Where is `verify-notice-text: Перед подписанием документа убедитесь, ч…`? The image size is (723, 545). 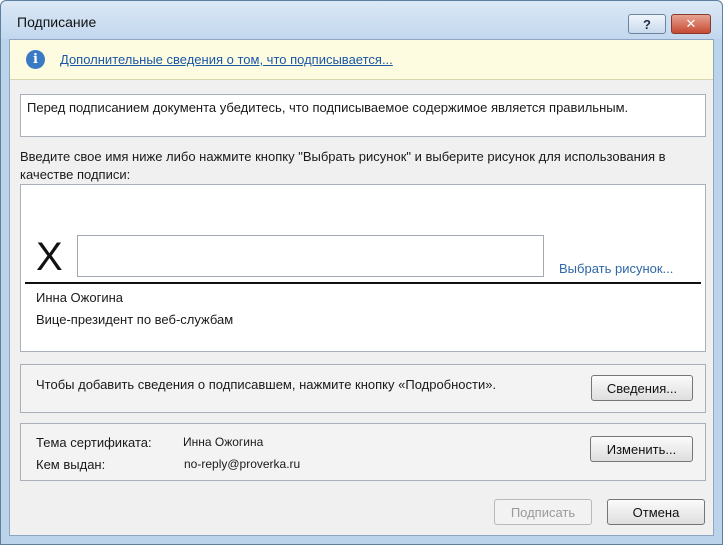 verify-notice-text: Перед подписанием документа убедитесь, ч… is located at coordinates (328, 107).